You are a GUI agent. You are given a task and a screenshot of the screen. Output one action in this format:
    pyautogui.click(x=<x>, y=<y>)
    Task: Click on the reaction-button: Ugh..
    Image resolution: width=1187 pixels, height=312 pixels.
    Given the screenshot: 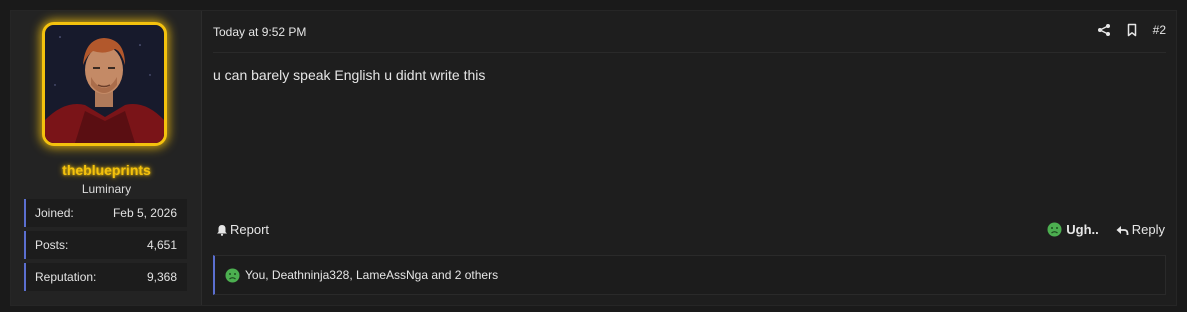 What is the action you would take?
    pyautogui.click(x=1073, y=229)
    